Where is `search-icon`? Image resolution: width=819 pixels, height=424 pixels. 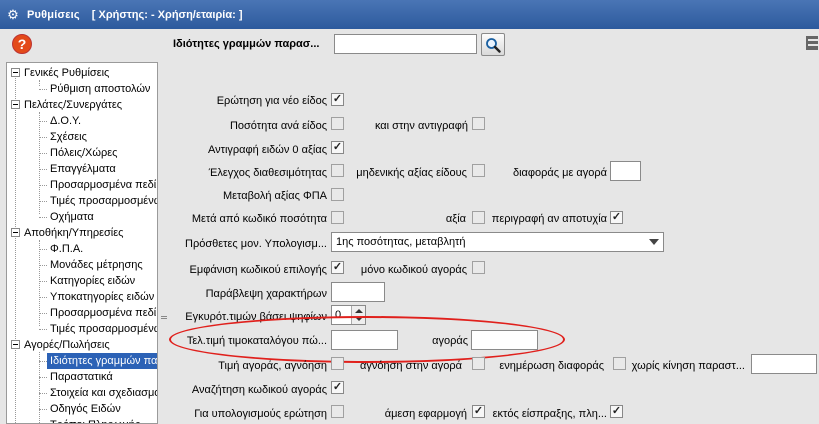 search-icon is located at coordinates (493, 45).